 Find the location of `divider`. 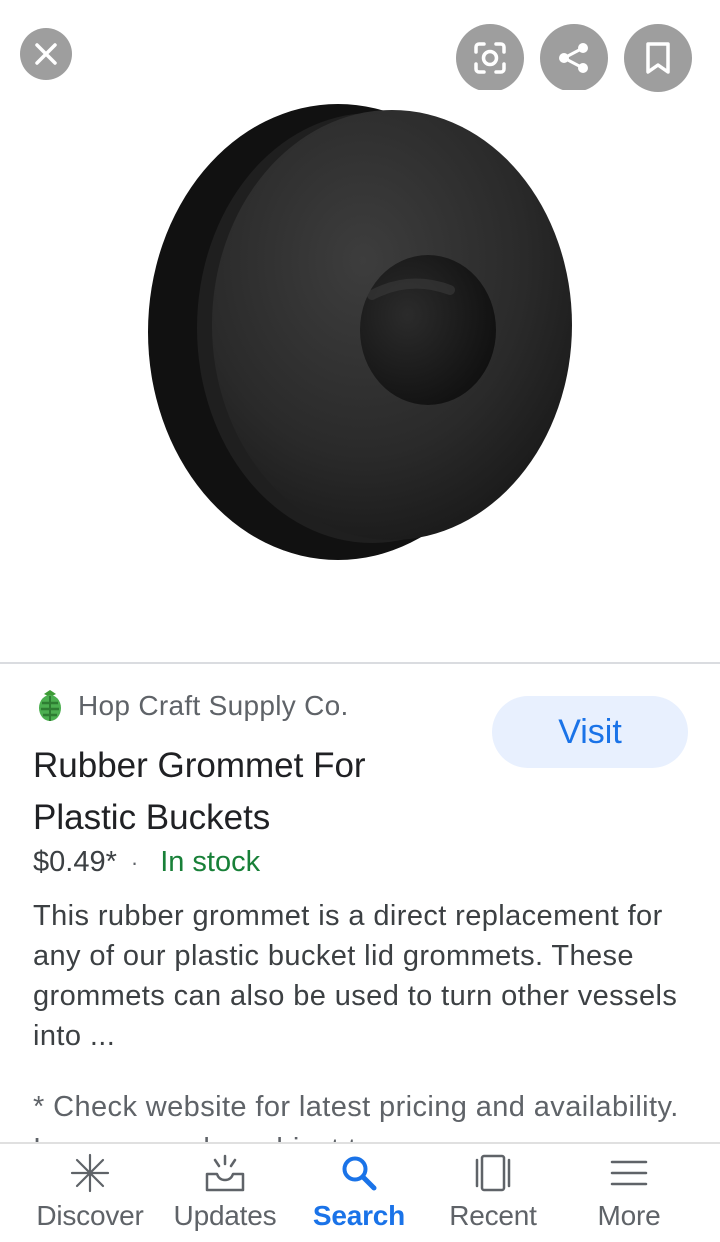

divider is located at coordinates (360, 663).